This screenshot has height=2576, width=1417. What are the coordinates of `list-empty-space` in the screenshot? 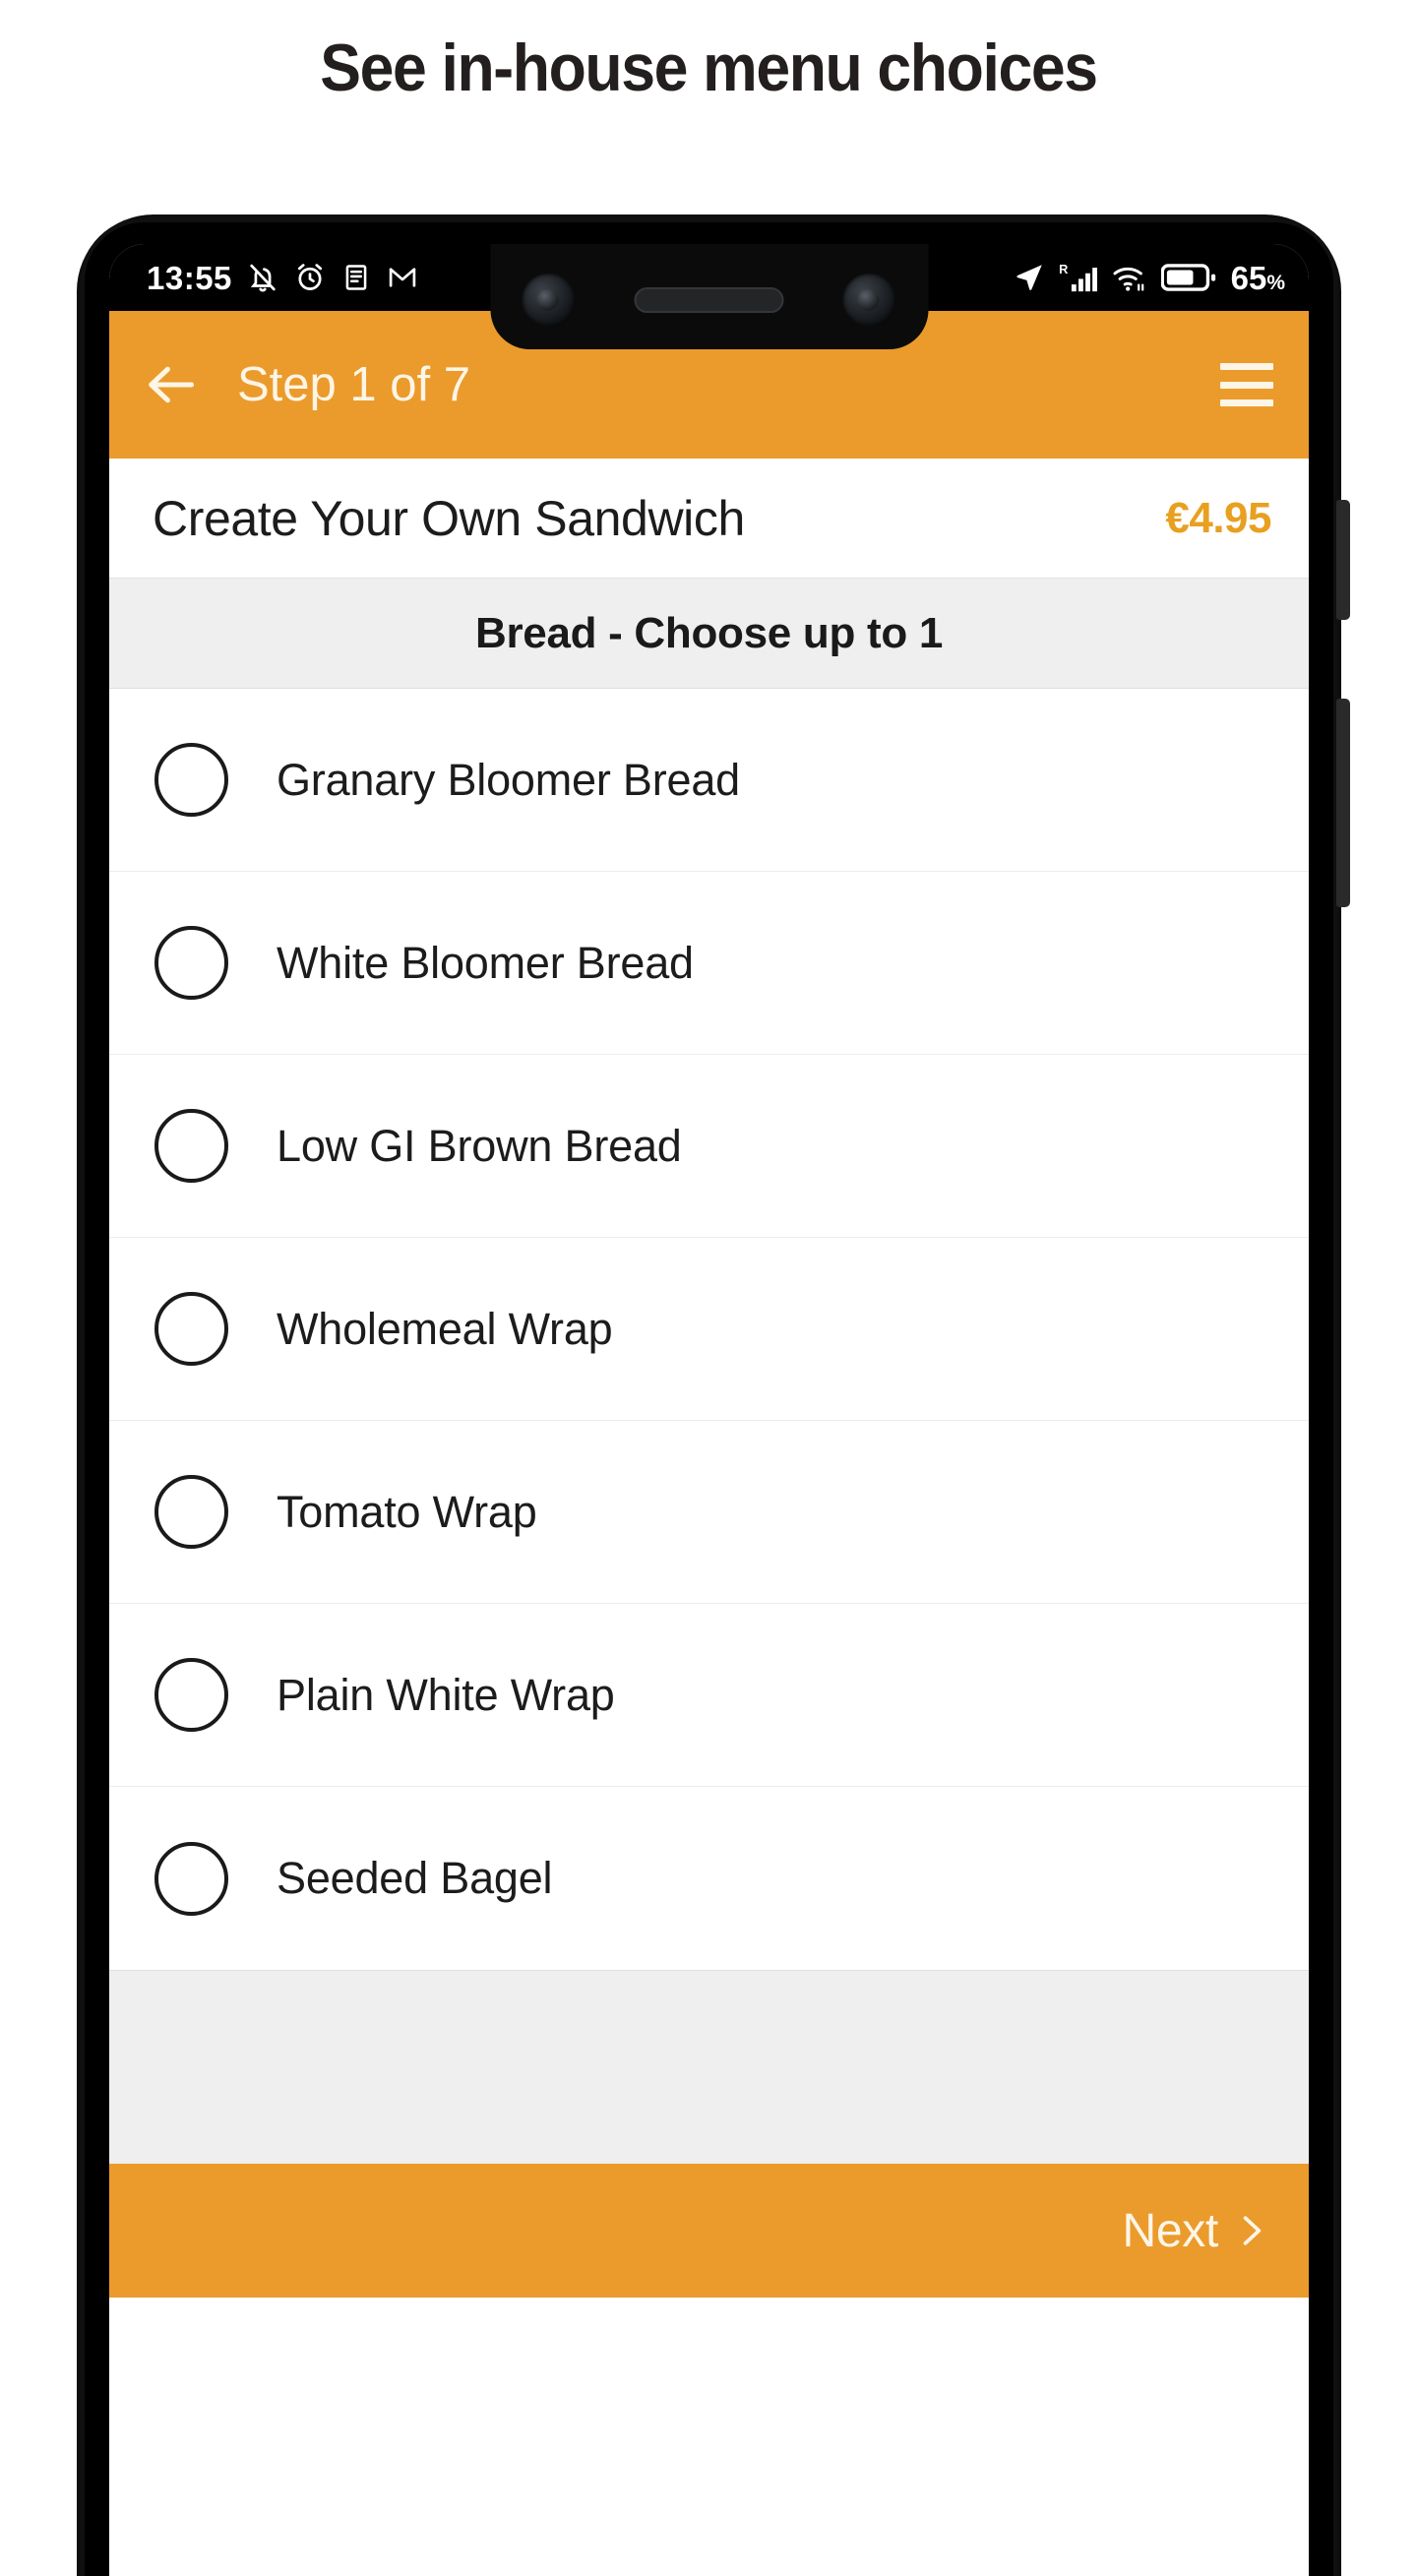 It's located at (709, 2067).